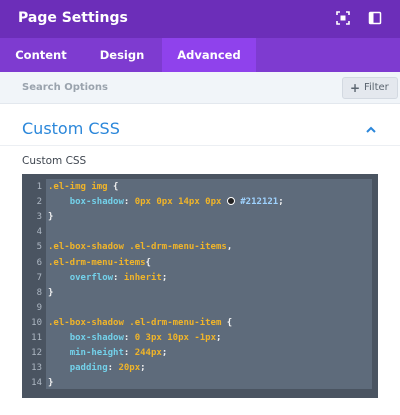 The width and height of the screenshot is (400, 415). I want to click on code-token: padding, so click(88, 368).